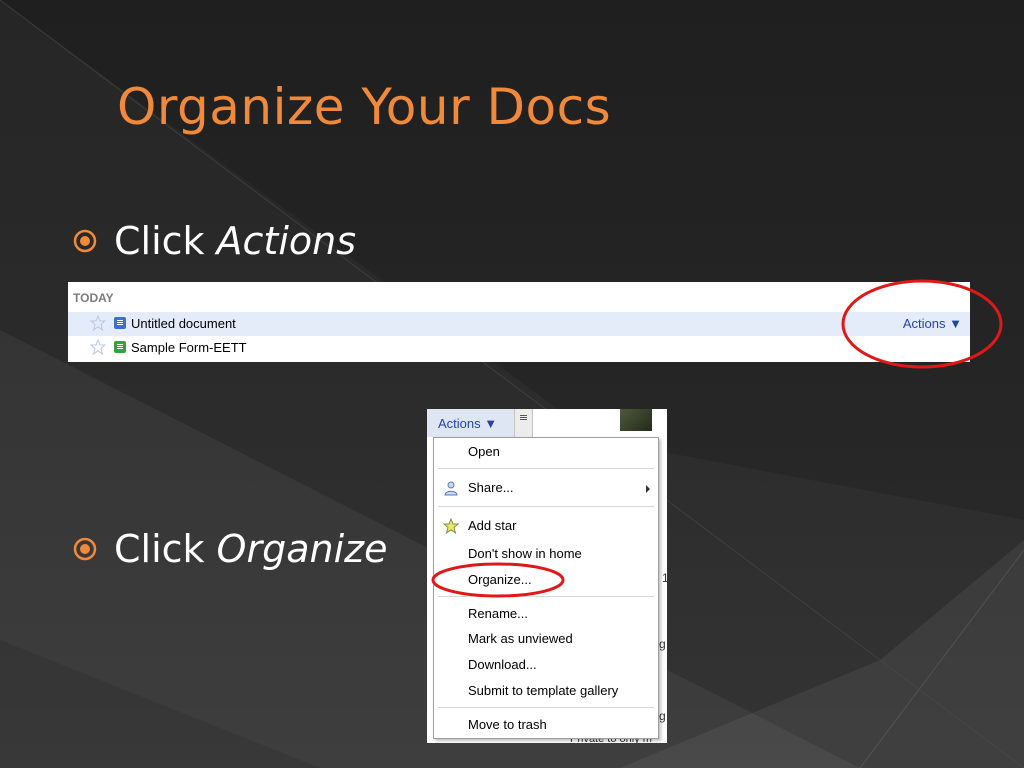  I want to click on bullet-emphasis: Actions, so click(286, 241).